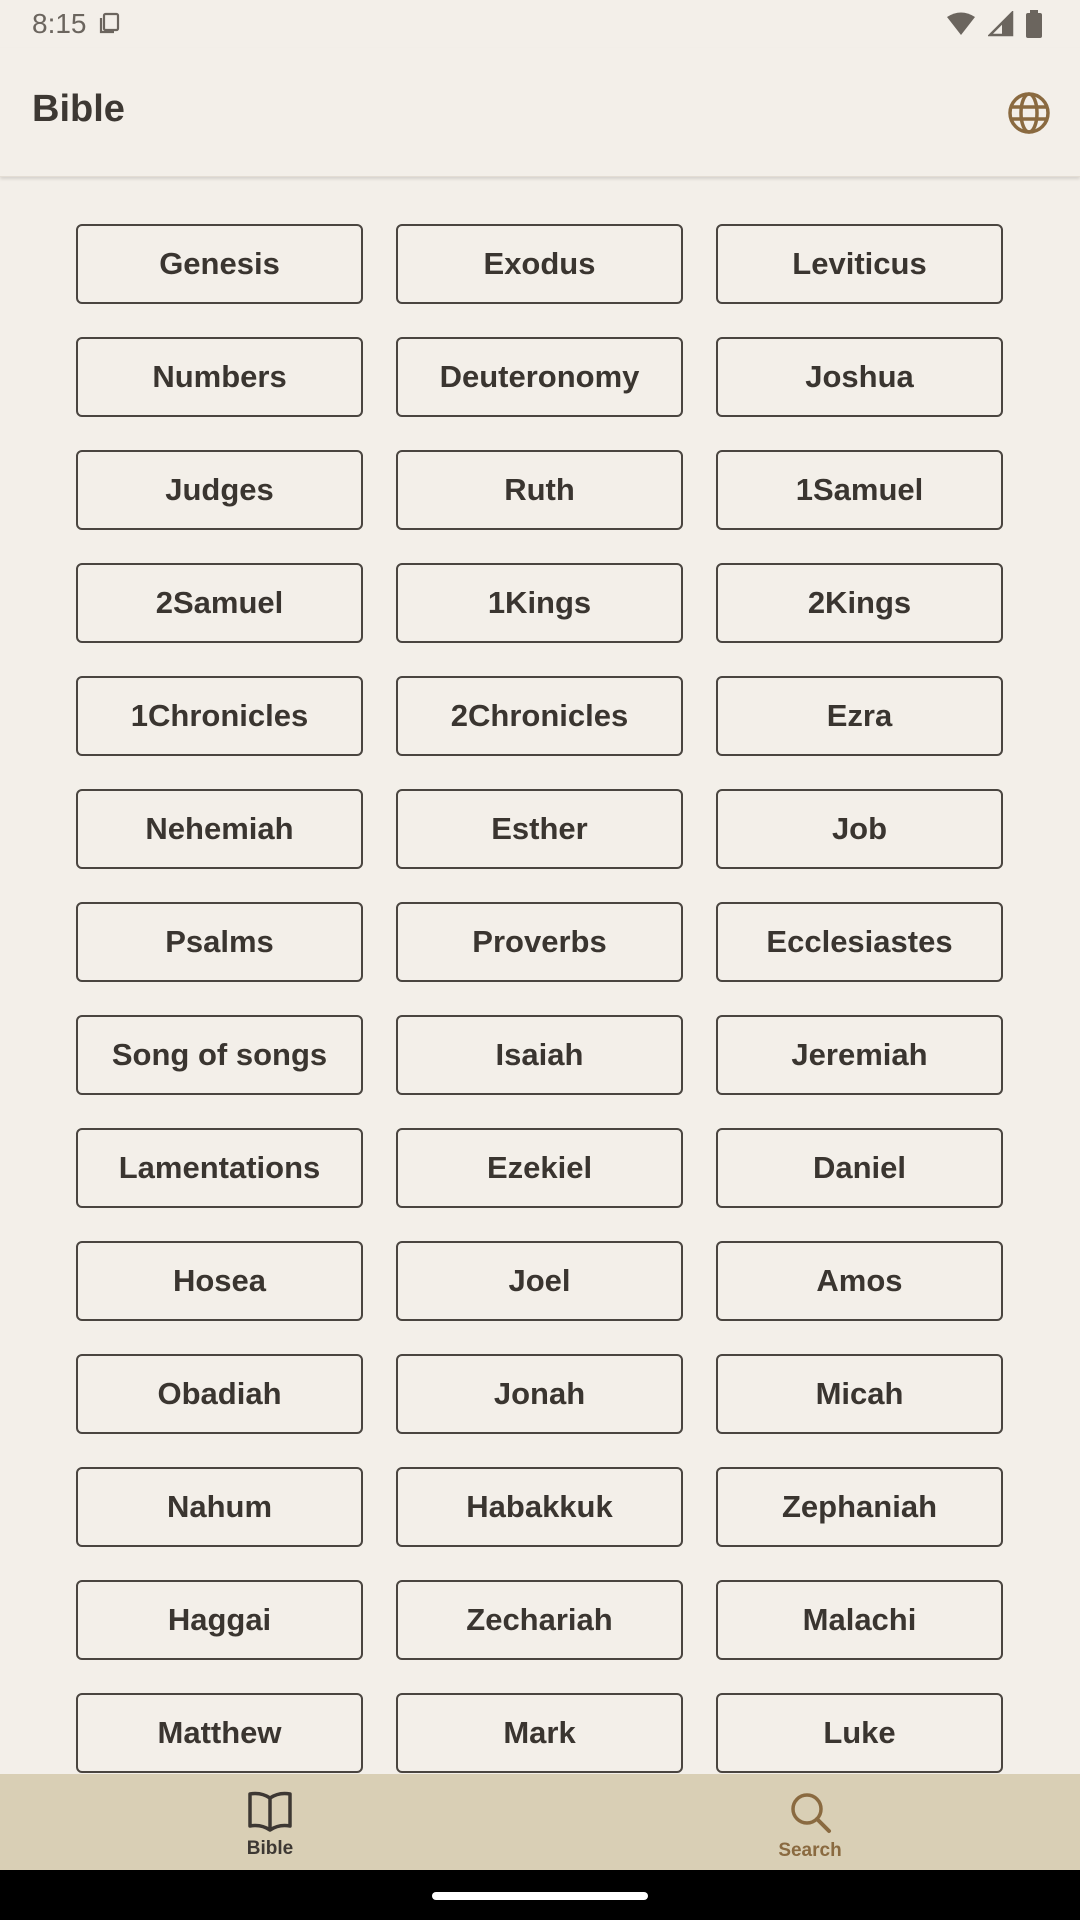 This screenshot has width=1080, height=1920. Describe the element at coordinates (810, 1850) in the screenshot. I see `nav-label-search: Search` at that location.